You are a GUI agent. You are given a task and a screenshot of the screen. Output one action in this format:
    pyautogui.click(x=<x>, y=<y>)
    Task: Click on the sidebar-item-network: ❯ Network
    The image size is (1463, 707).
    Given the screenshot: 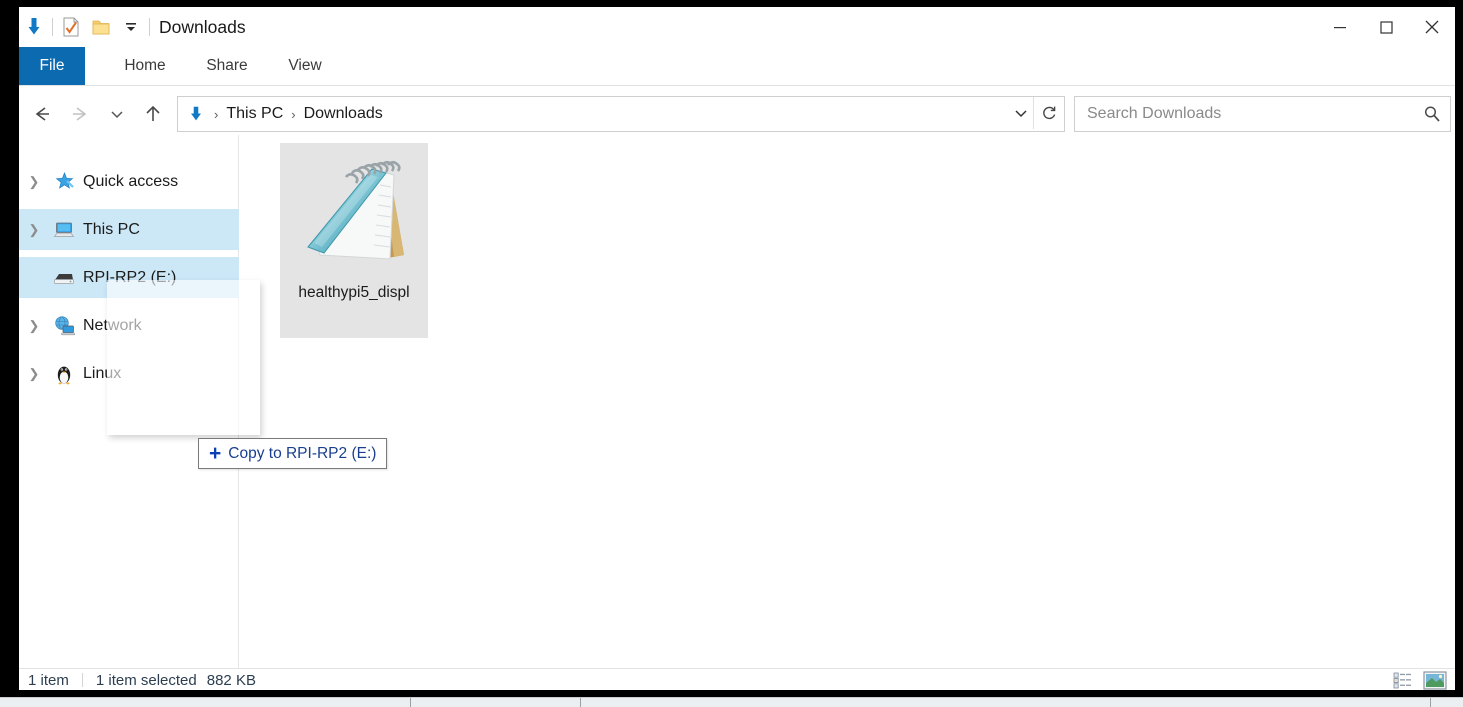 What is the action you would take?
    pyautogui.click(x=128, y=325)
    